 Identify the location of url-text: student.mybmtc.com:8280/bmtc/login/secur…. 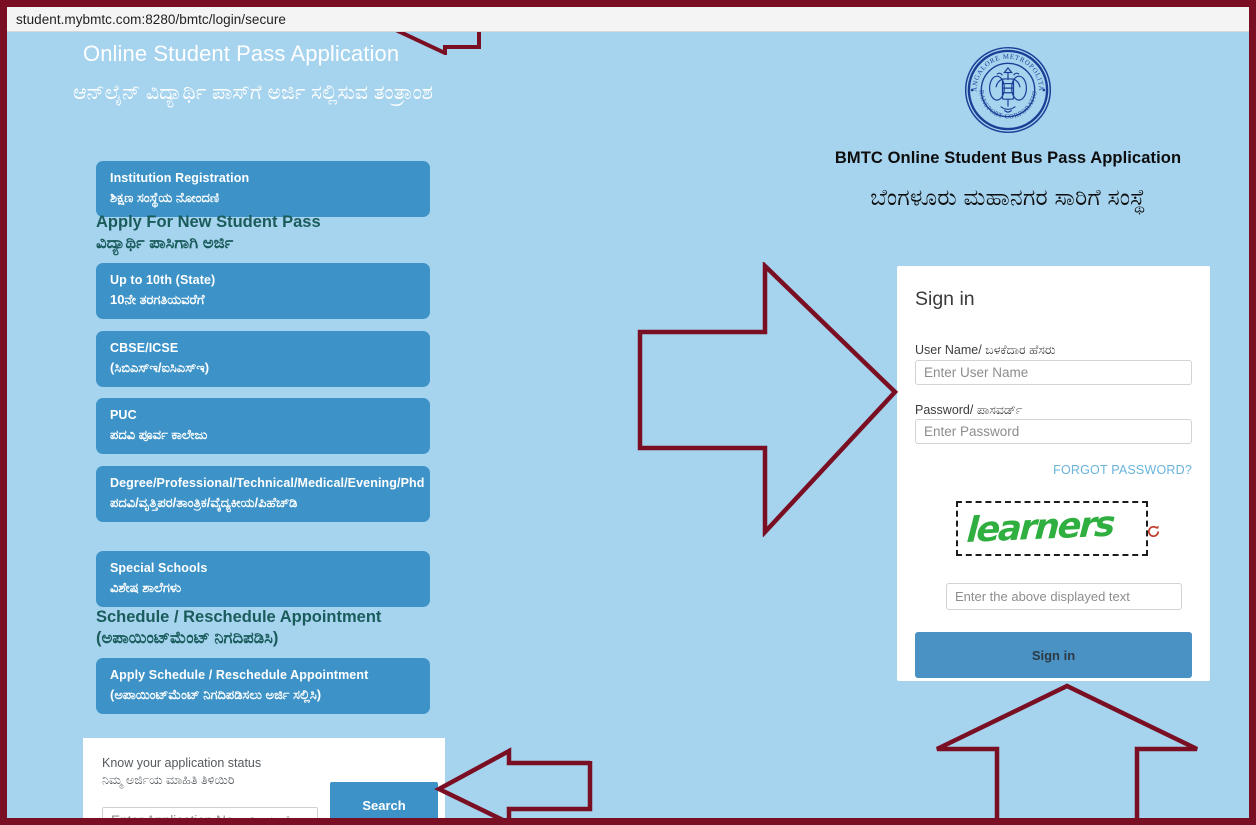
(151, 19).